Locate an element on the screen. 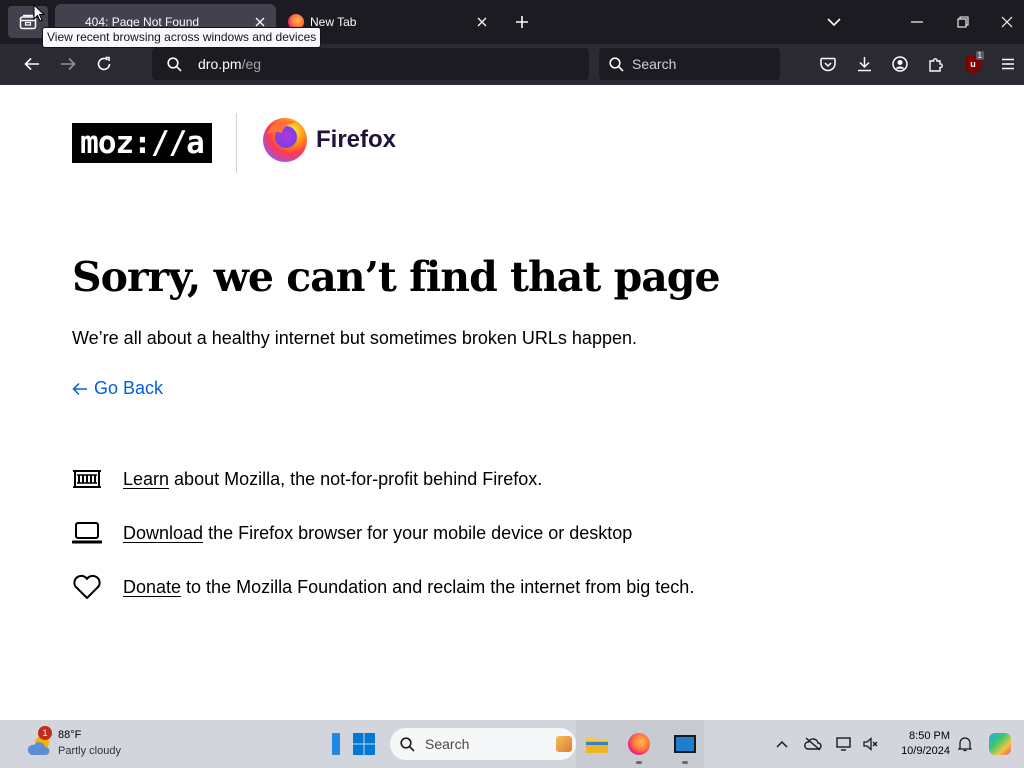  bell-icon is located at coordinates (965, 744).